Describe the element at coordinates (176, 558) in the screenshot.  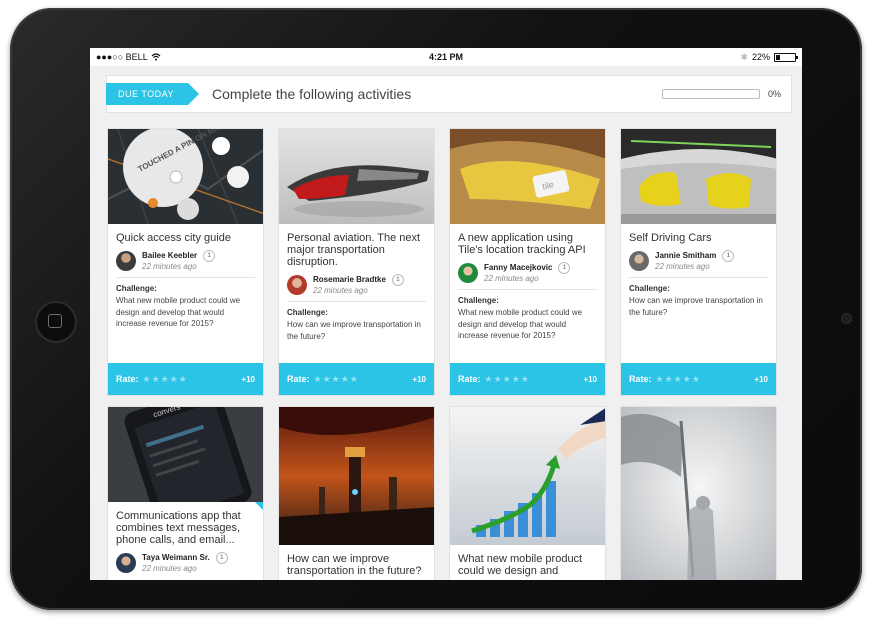
I see `author-name: Taya Weimann Sr.` at that location.